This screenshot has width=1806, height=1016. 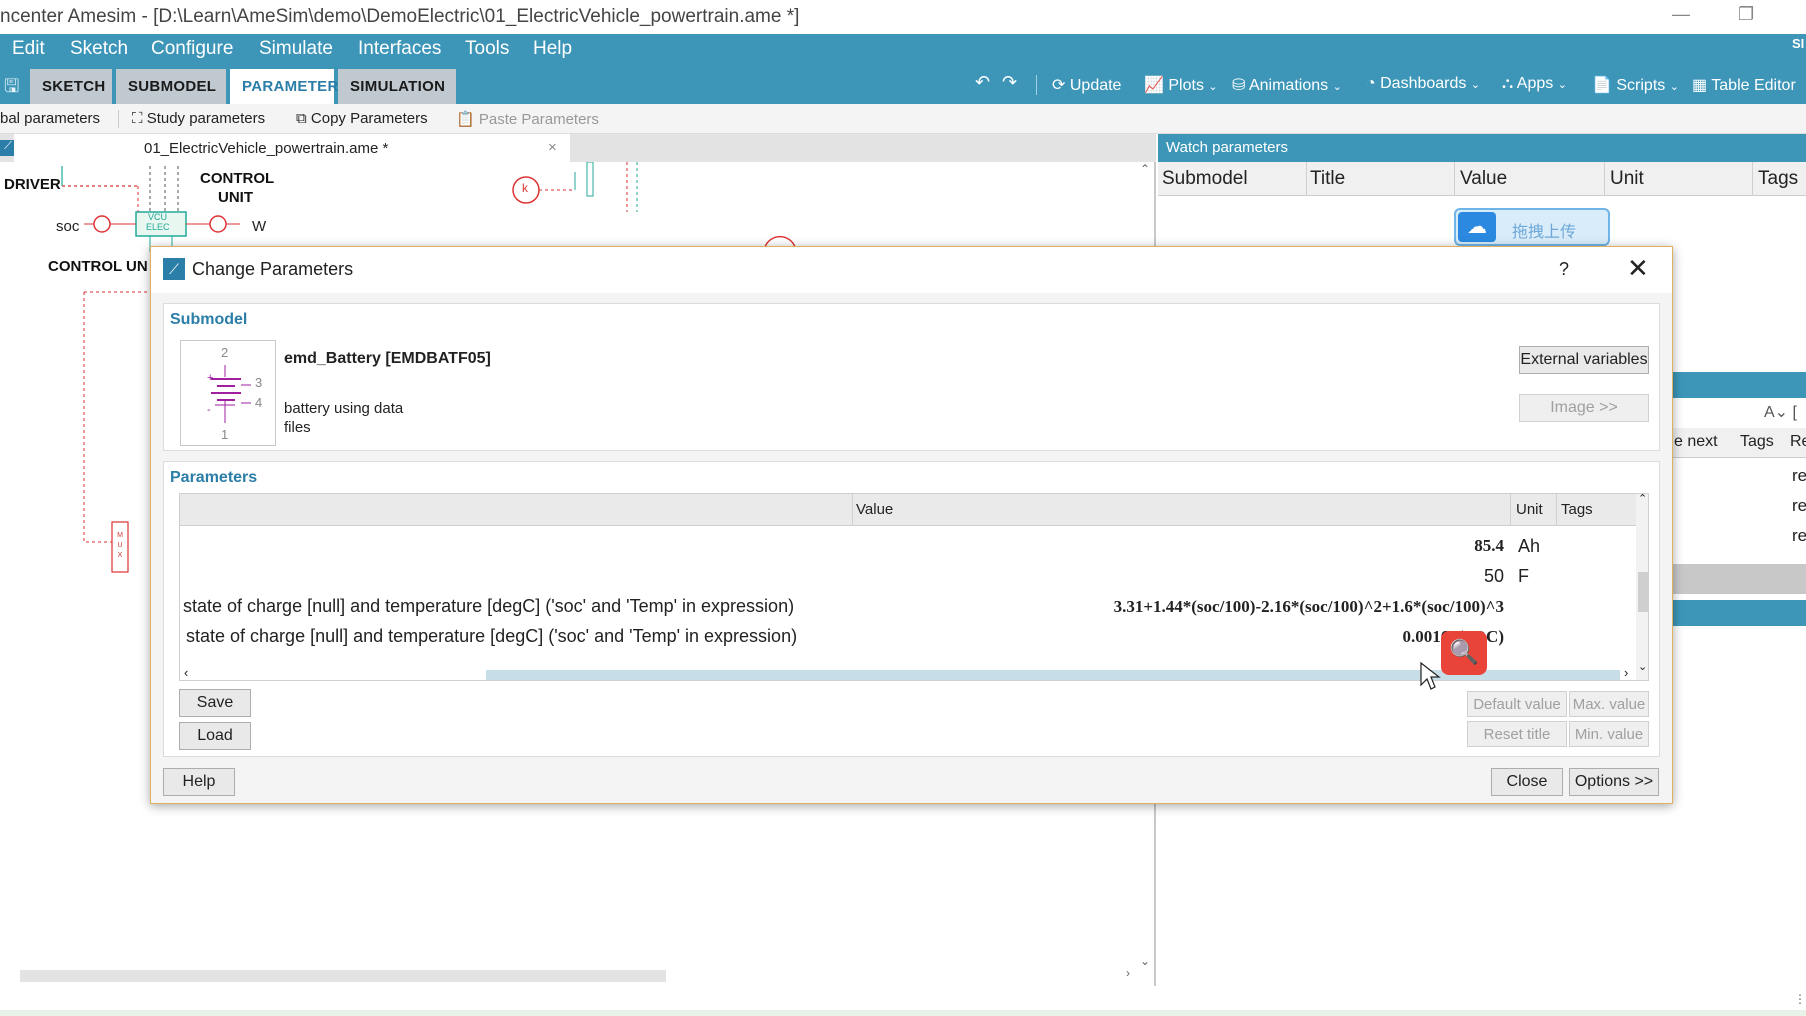 I want to click on table-editor-button: ▦ Table Editor, so click(x=1744, y=85).